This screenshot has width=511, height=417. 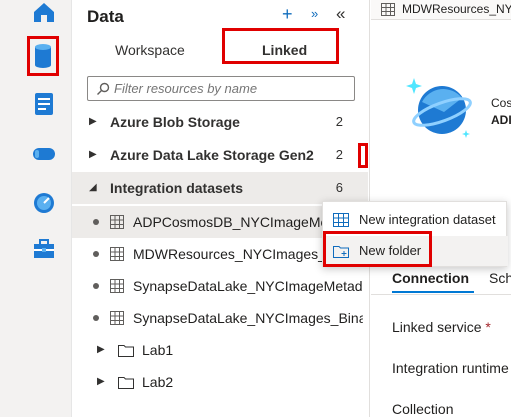 I want to click on data-hub-button, so click(x=43, y=56).